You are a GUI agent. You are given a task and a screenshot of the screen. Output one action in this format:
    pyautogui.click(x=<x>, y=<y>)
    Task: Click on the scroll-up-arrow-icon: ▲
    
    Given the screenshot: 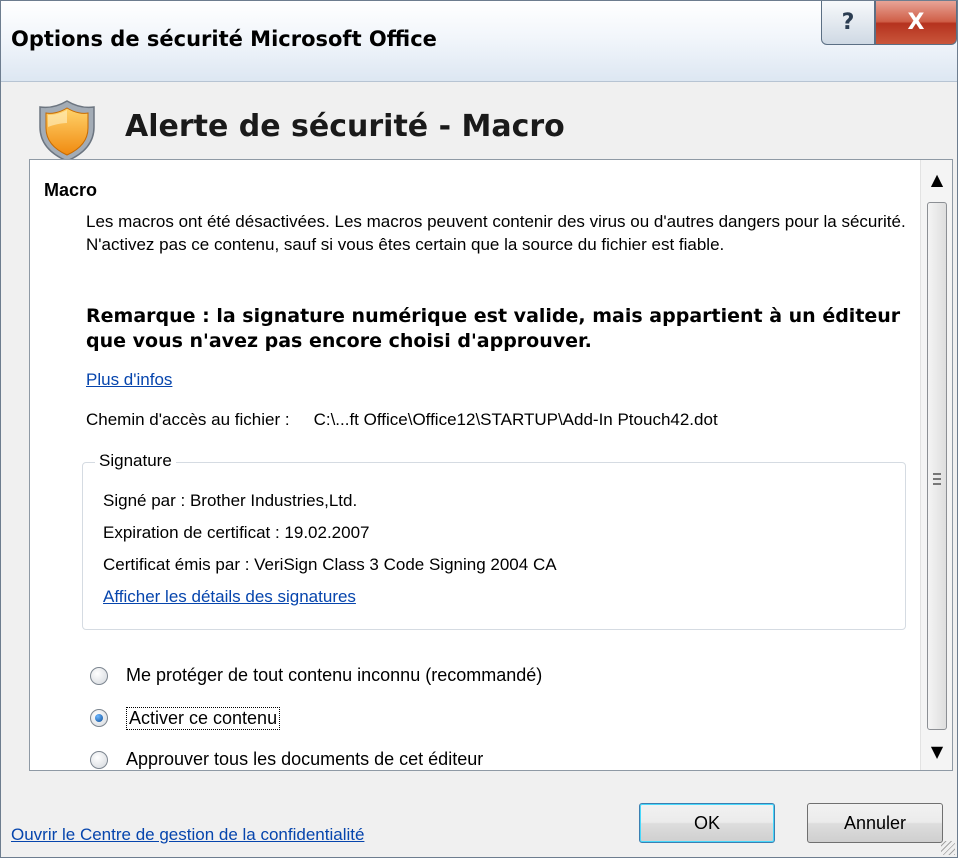 What is the action you would take?
    pyautogui.click(x=936, y=179)
    